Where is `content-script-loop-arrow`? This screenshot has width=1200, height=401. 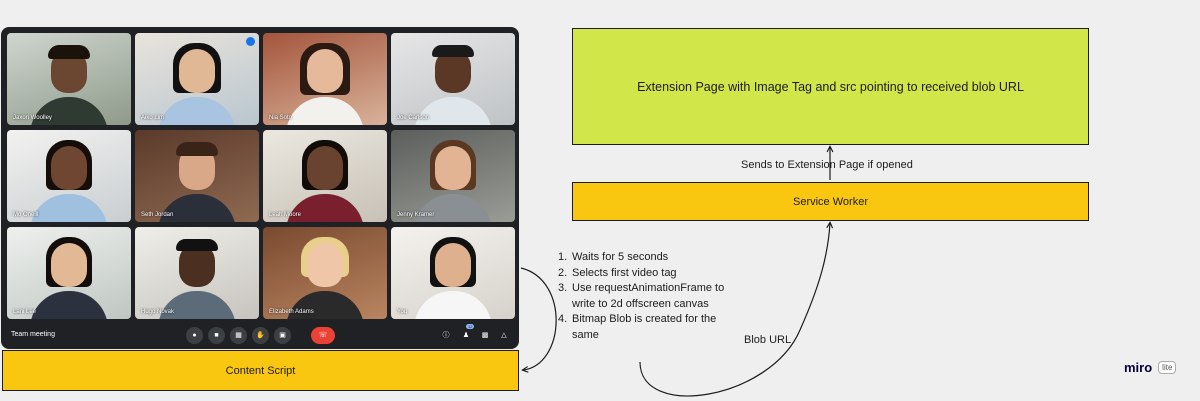 content-script-loop-arrow is located at coordinates (538, 318).